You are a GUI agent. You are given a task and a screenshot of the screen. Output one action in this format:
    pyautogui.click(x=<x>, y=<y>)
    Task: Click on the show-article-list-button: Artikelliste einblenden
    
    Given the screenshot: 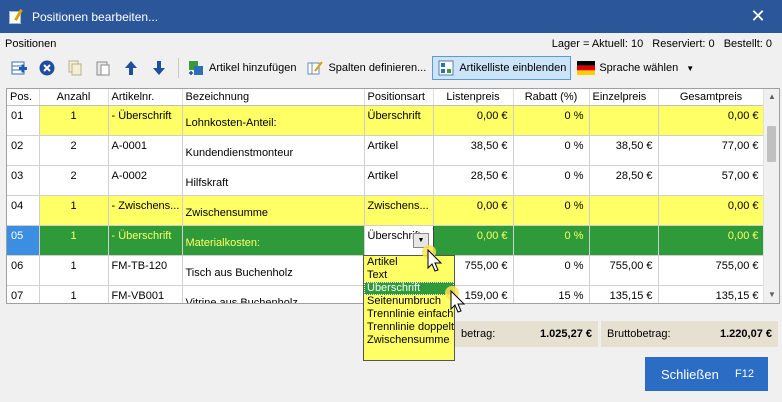 What is the action you would take?
    pyautogui.click(x=502, y=68)
    